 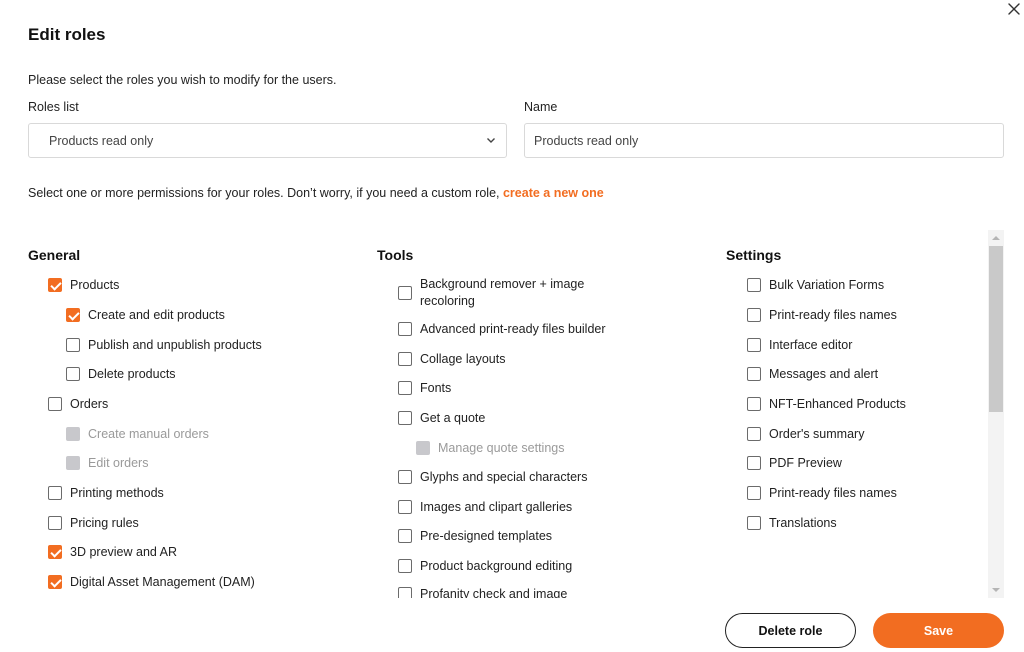 What do you see at coordinates (451, 359) in the screenshot?
I see `perm-collage-layouts: Collage layouts` at bounding box center [451, 359].